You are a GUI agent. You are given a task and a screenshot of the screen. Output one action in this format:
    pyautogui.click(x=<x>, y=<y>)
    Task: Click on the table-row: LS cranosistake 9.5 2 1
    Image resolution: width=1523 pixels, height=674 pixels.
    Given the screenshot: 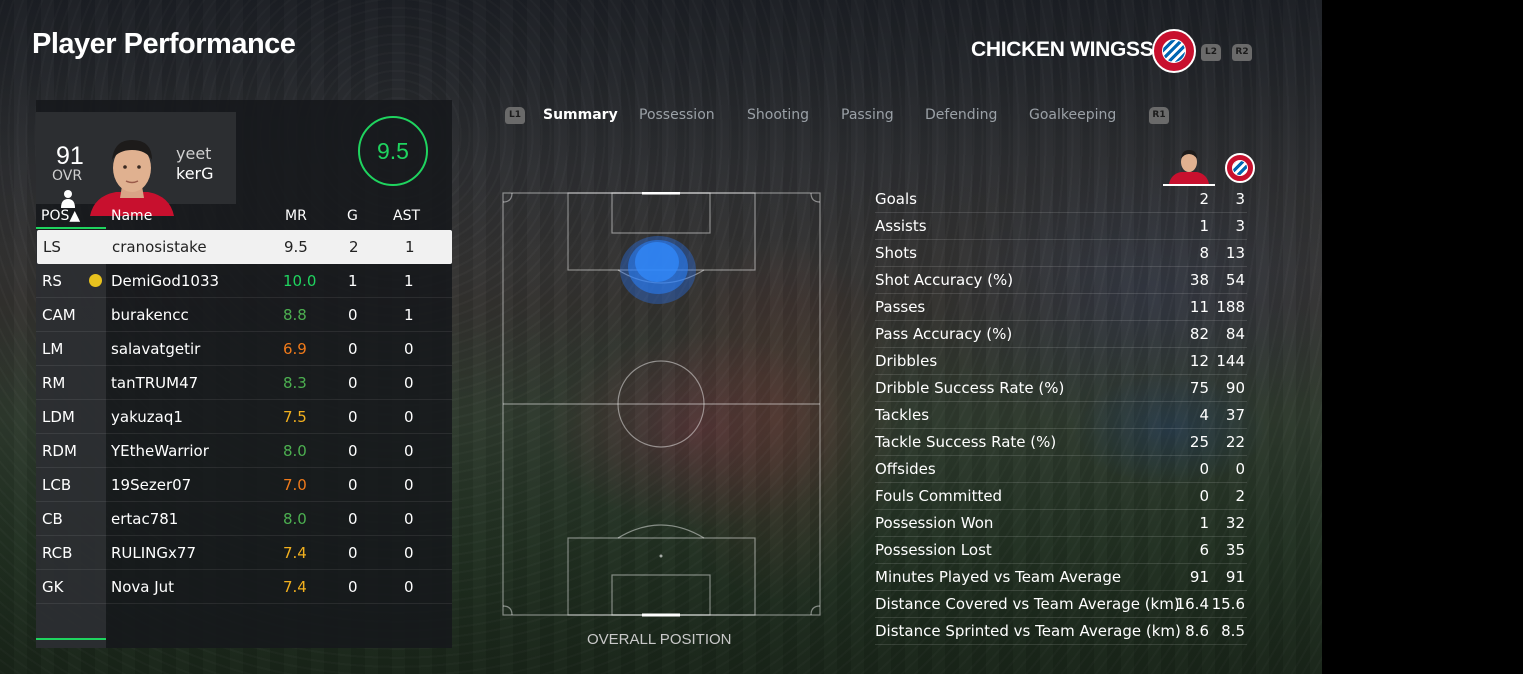 What is the action you would take?
    pyautogui.click(x=244, y=247)
    